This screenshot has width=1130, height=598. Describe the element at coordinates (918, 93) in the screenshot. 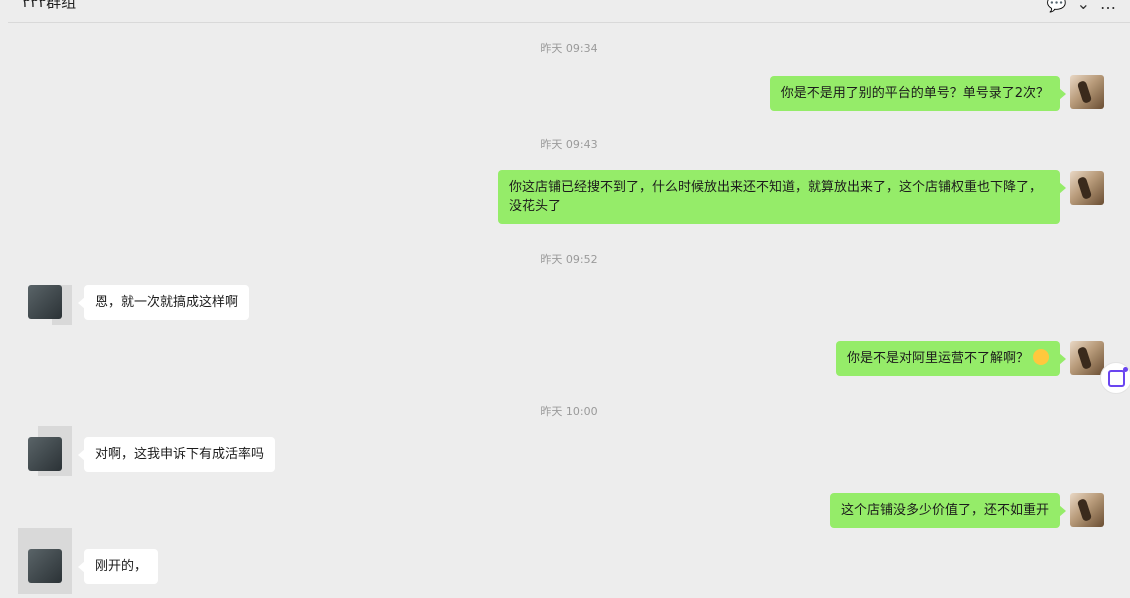

I see `message-bubble-outgoing: 你是不是用了别的平台的单号？单号录了2次？` at that location.